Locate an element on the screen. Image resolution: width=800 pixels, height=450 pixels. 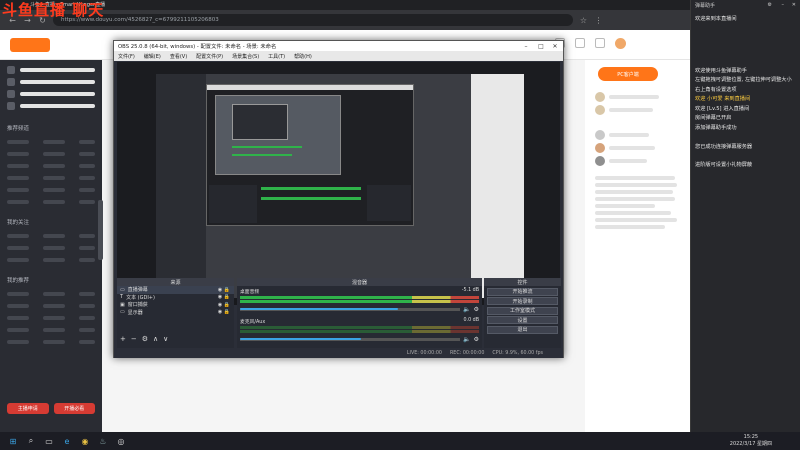
menu-item-file: 文件(F) is located at coordinates (126, 56).